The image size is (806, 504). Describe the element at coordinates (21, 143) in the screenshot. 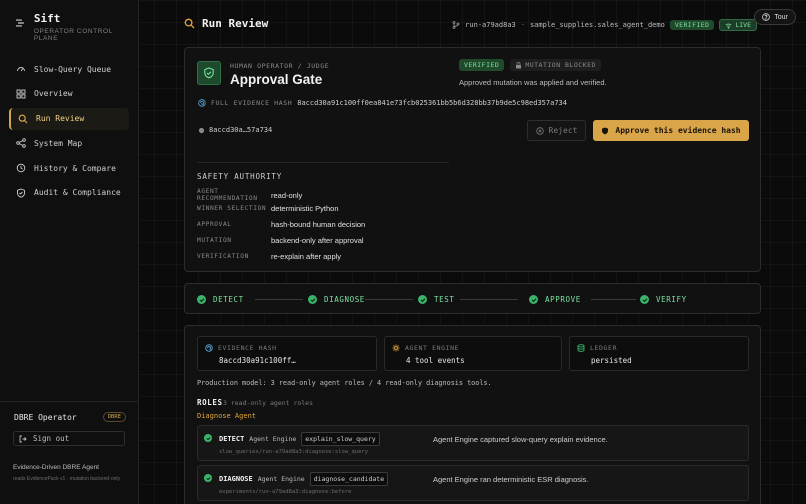

I see `network-icon` at that location.